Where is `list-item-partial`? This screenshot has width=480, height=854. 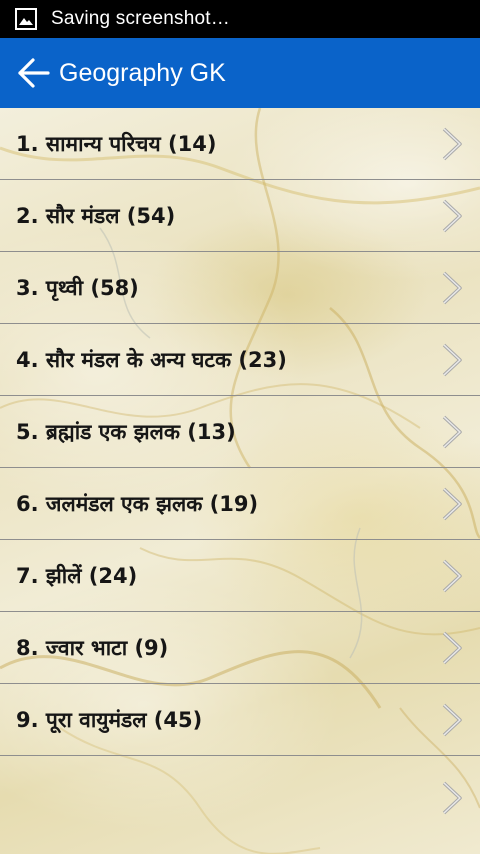
list-item-partial is located at coordinates (240, 786).